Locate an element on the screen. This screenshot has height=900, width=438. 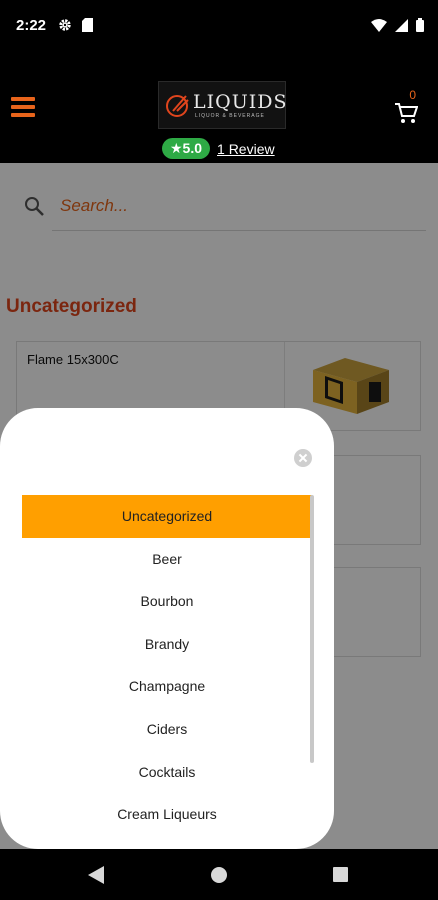
category-item-beer: Beer is located at coordinates (167, 559).